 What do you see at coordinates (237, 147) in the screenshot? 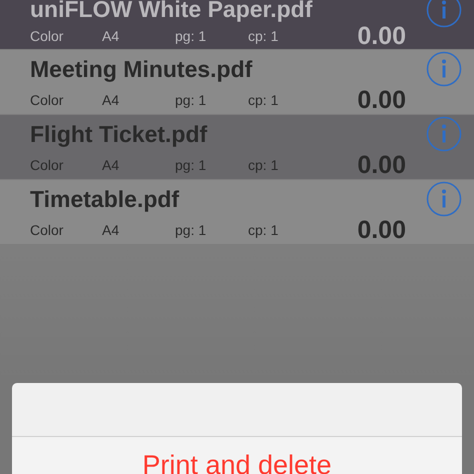
I see `print-job-row: Flight Ticket.pdf Color A4 pg: 1 cp: 1 0.00` at bounding box center [237, 147].